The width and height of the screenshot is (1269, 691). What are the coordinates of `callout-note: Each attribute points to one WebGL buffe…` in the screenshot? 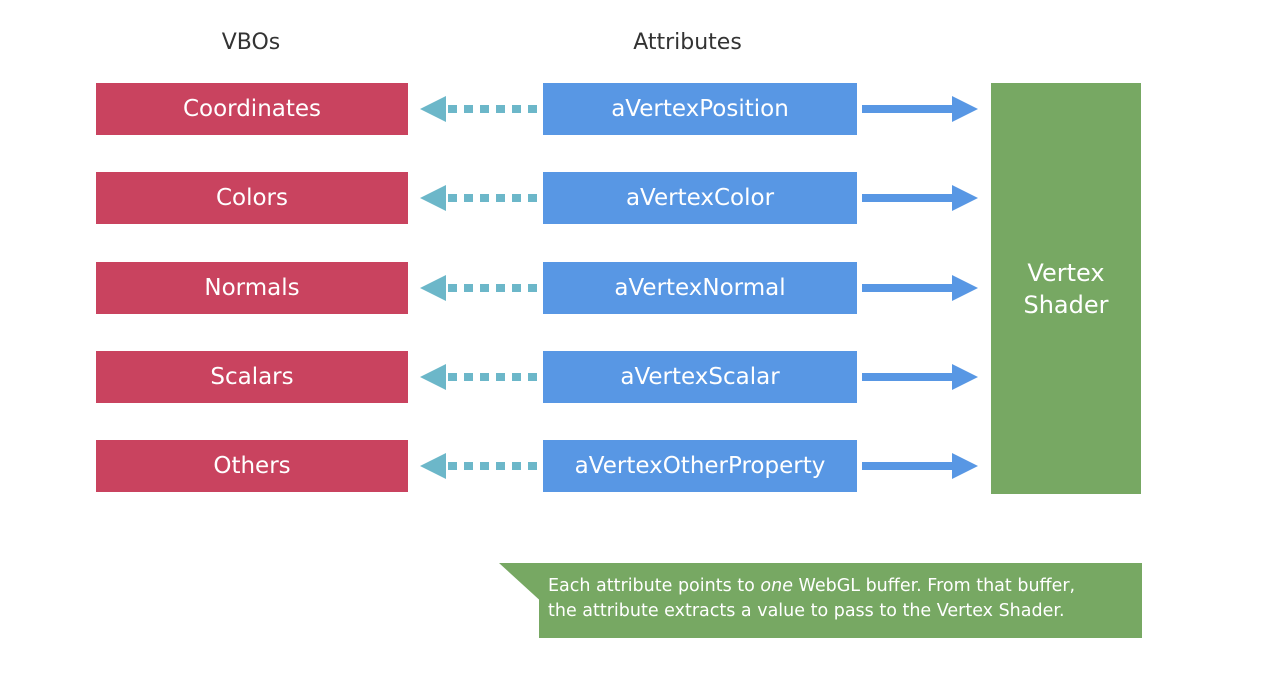 It's located at (840, 600).